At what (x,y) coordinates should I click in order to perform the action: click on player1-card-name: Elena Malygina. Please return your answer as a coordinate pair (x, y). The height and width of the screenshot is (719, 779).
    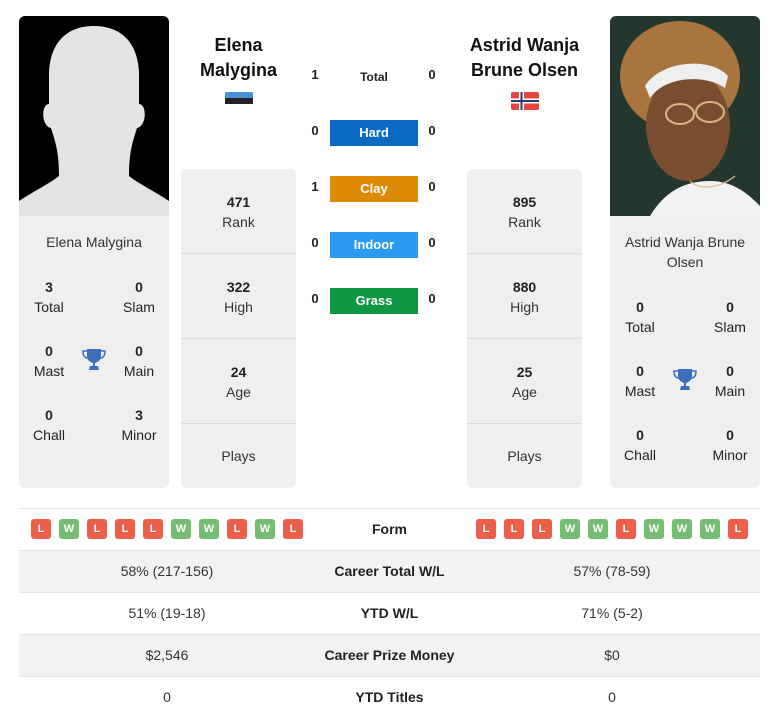
    Looking at the image, I should click on (94, 242).